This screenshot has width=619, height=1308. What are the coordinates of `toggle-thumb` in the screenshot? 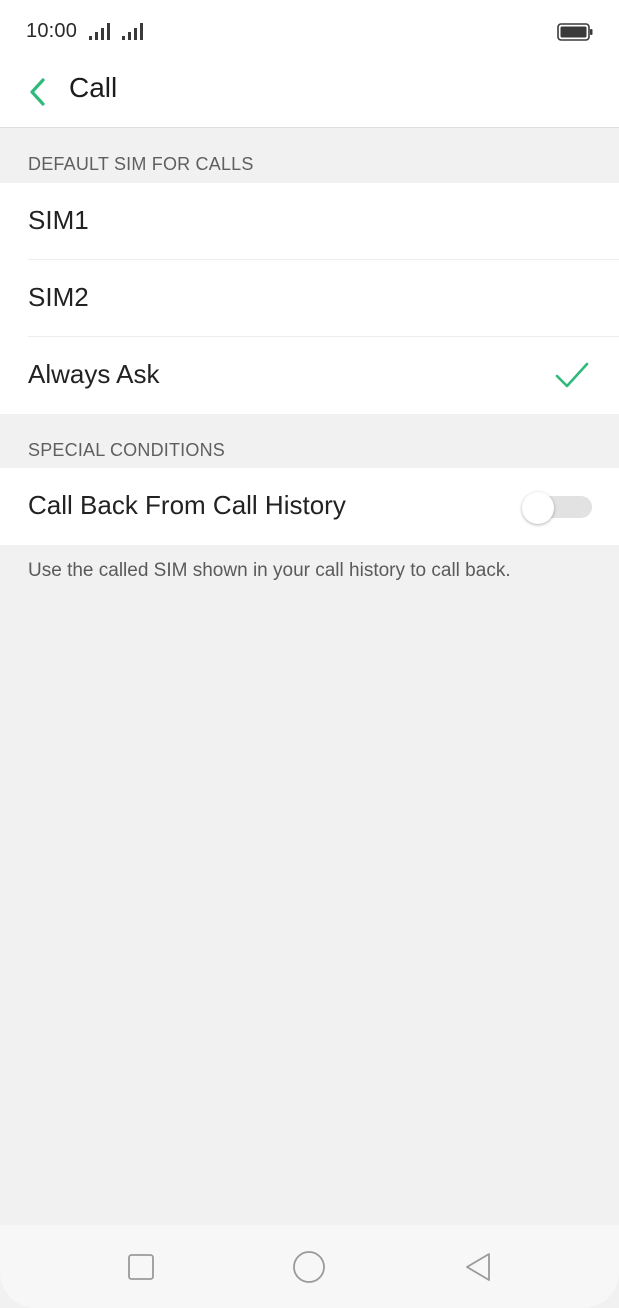 It's located at (538, 508).